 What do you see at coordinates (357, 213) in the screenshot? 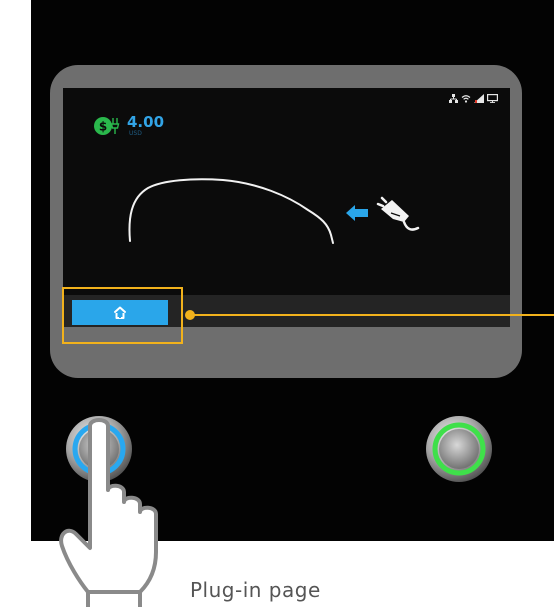
I see `arrow-left-icon` at bounding box center [357, 213].